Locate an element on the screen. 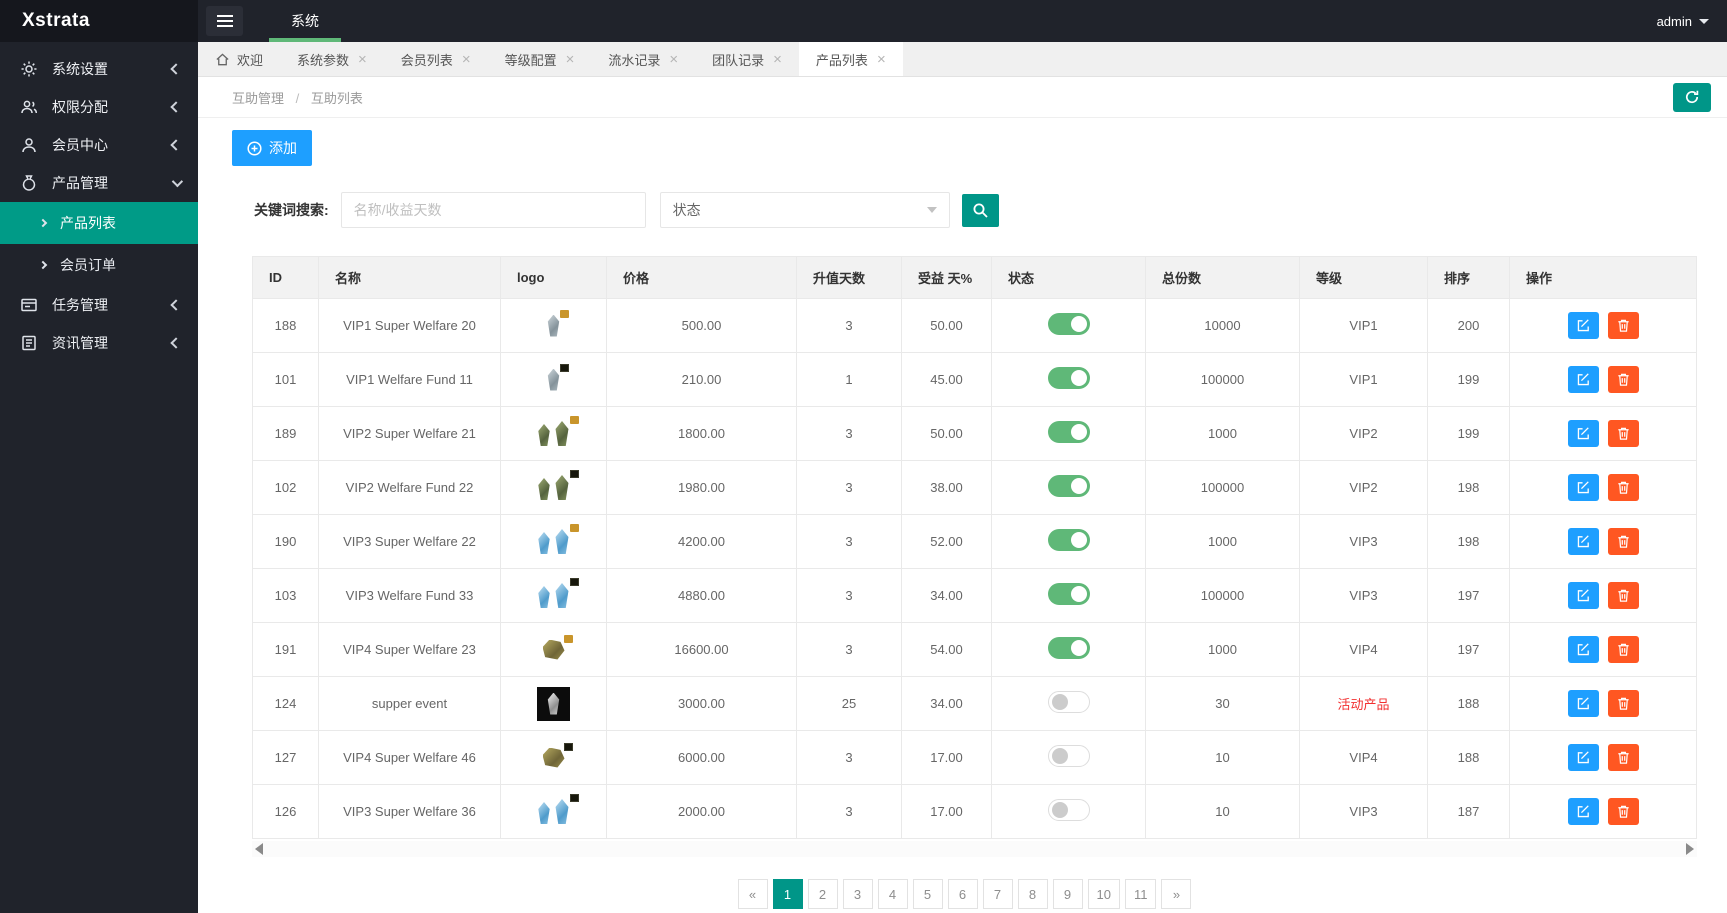 The width and height of the screenshot is (1727, 913). cell-sort: 188 is located at coordinates (1468, 757).